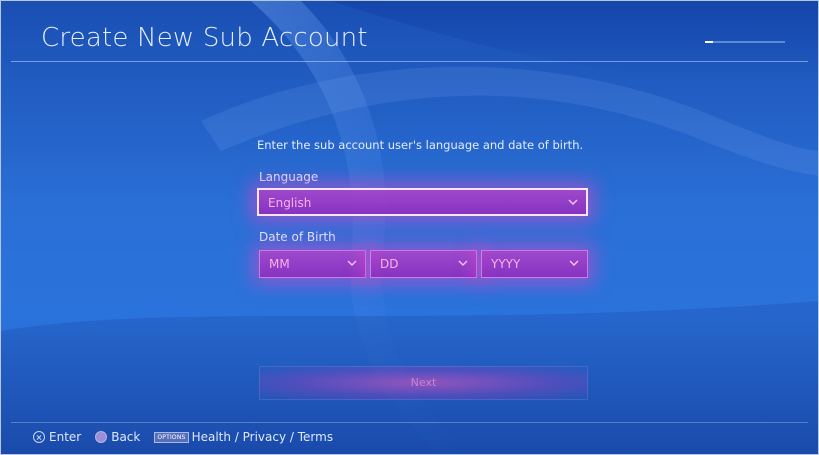  What do you see at coordinates (171, 437) in the screenshot?
I see `options-button-icon: OPTIONS` at bounding box center [171, 437].